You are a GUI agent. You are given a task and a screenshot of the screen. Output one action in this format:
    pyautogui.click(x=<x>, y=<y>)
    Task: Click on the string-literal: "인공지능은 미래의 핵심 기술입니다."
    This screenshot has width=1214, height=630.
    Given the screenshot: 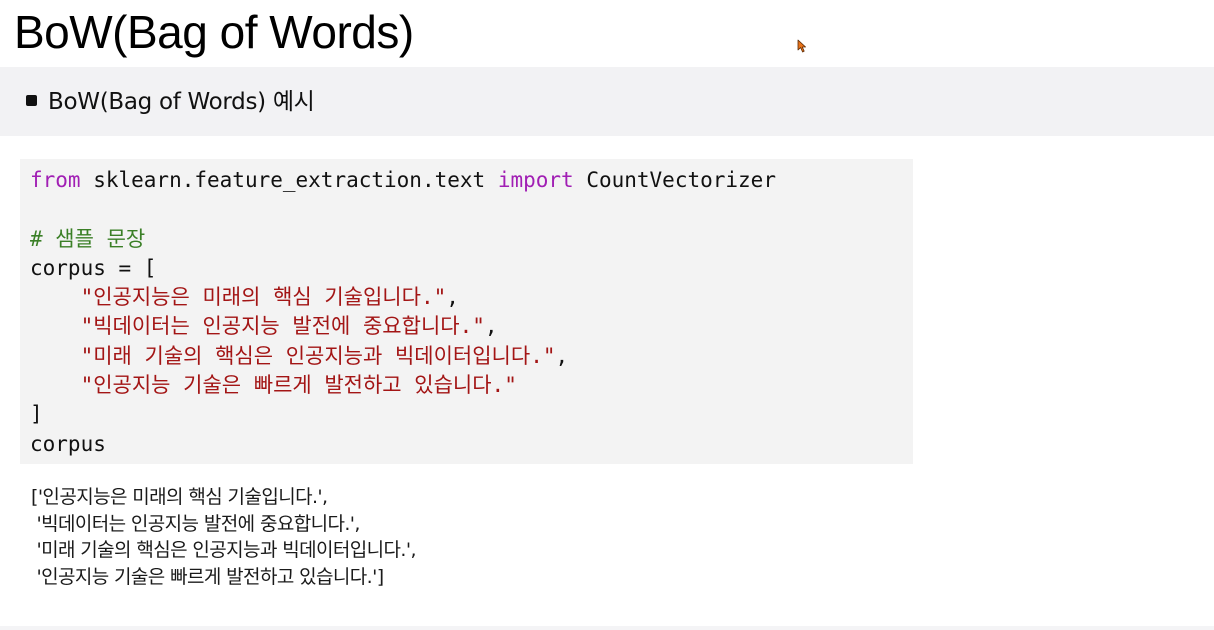 What is the action you would take?
    pyautogui.click(x=263, y=297)
    